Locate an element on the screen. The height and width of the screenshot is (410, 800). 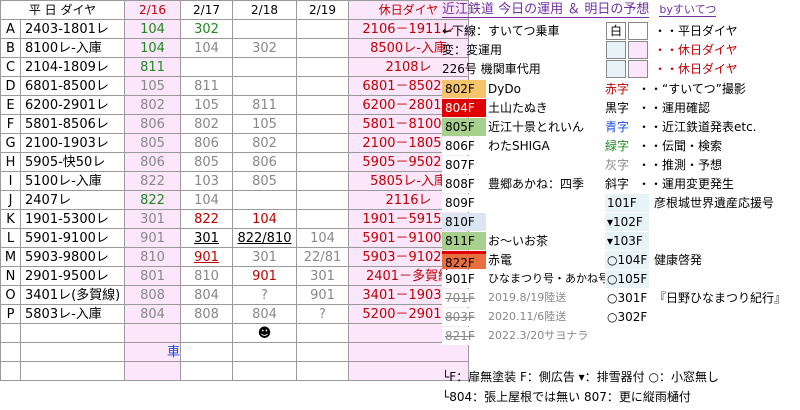
table-row: M 5903-9800レ 810 901 301 22/81 5903－9102レ is located at coordinates (234, 257).